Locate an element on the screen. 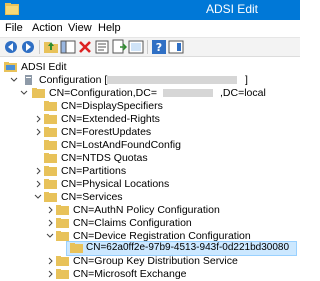  menu-view: View is located at coordinates (80, 28).